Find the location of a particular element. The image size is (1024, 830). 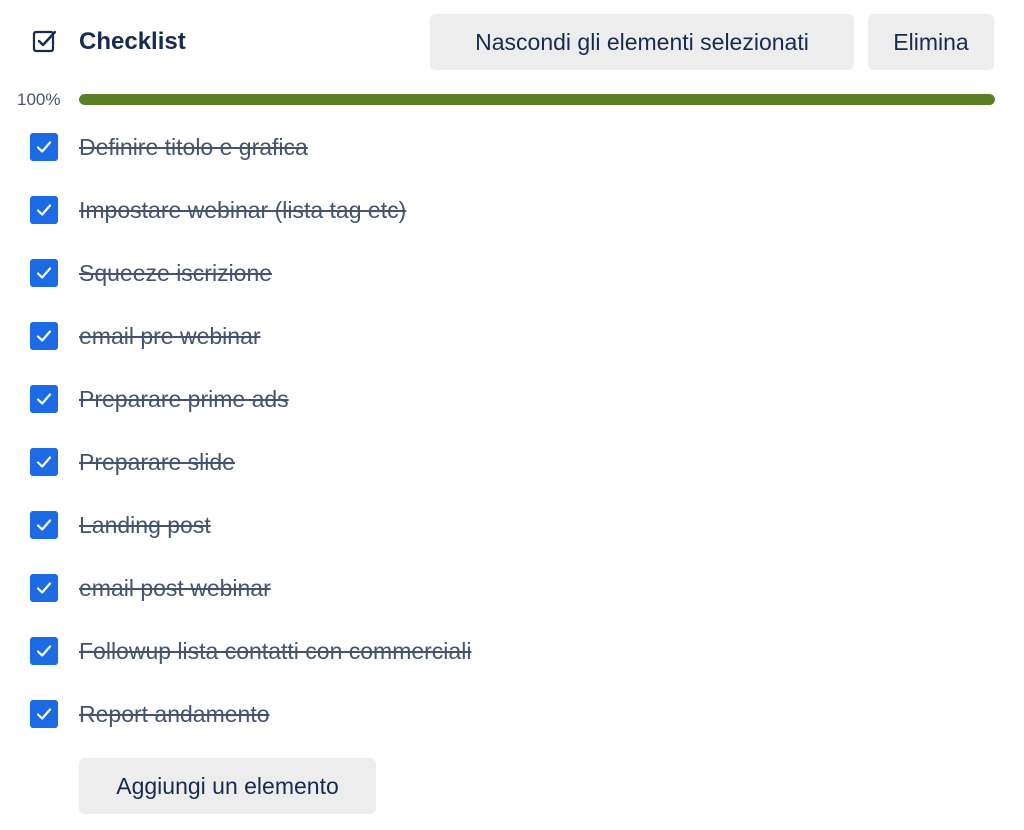

item-label: Report andamento is located at coordinates (174, 714).